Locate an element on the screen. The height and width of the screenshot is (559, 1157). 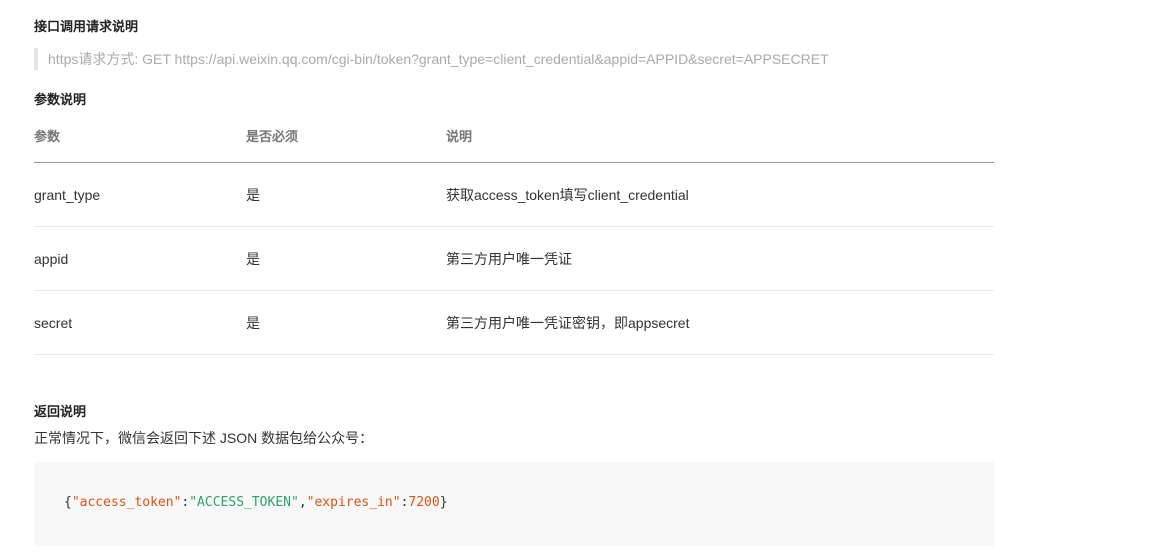
param-name: secret is located at coordinates (53, 322).